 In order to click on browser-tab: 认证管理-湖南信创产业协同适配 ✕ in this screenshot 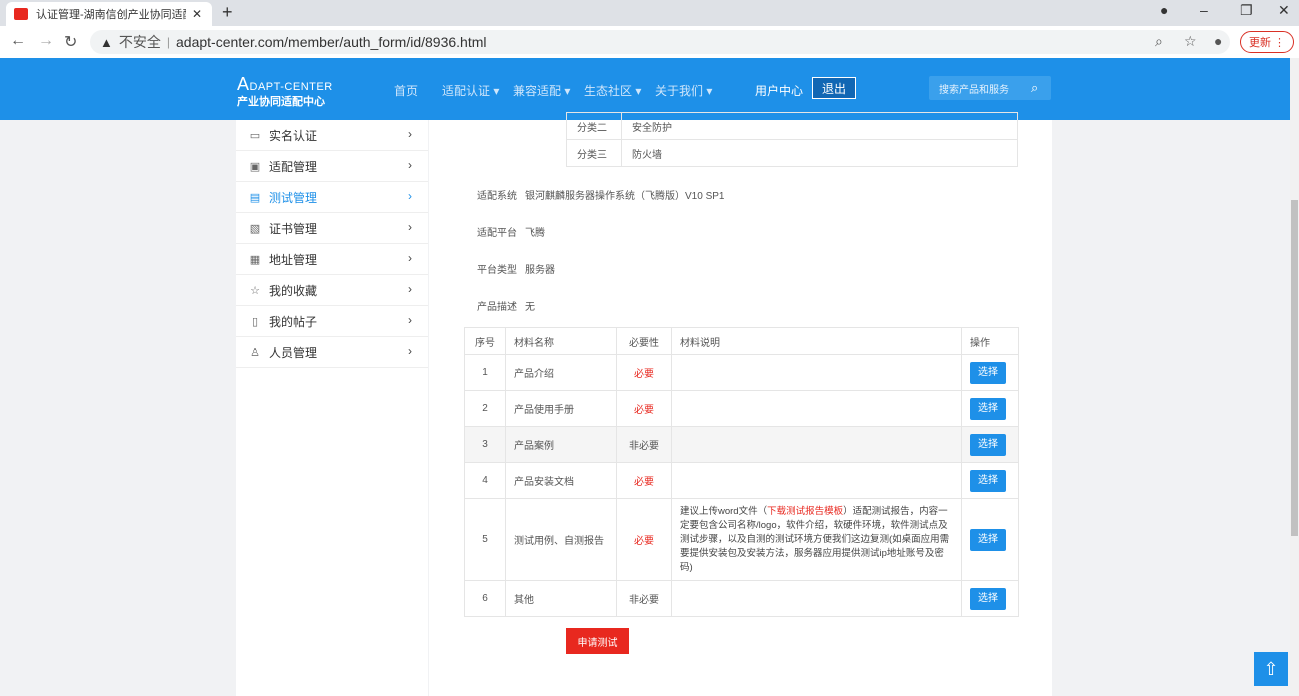, I will do `click(109, 14)`.